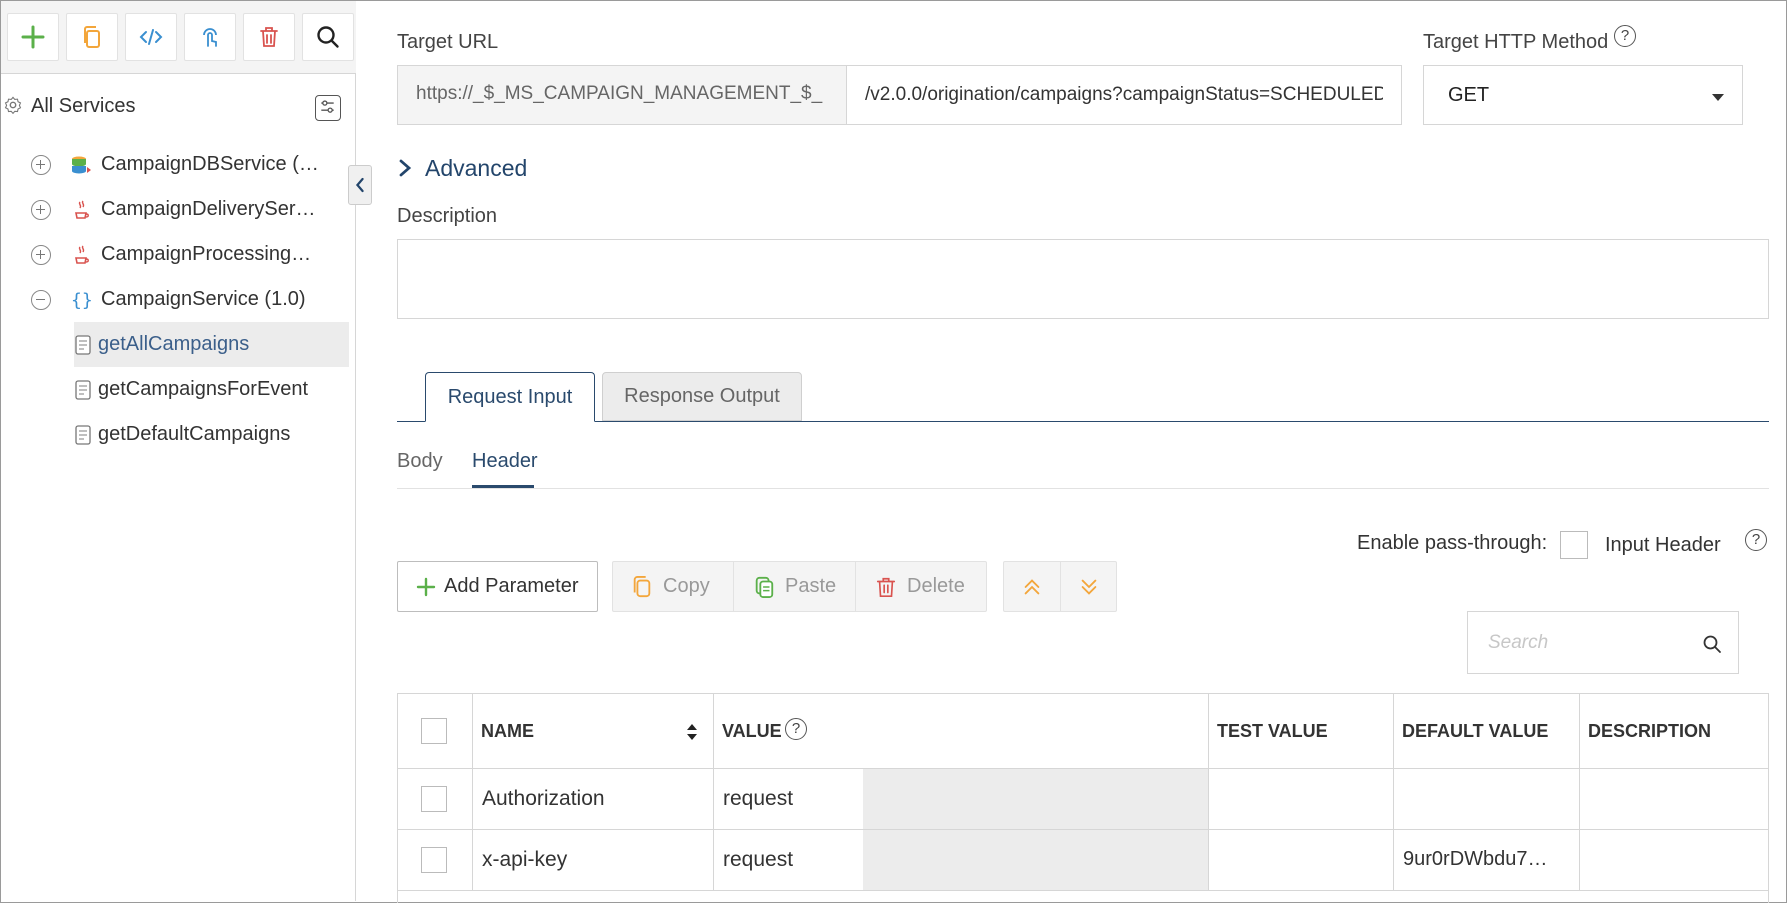  I want to click on description-label: Description, so click(447, 216).